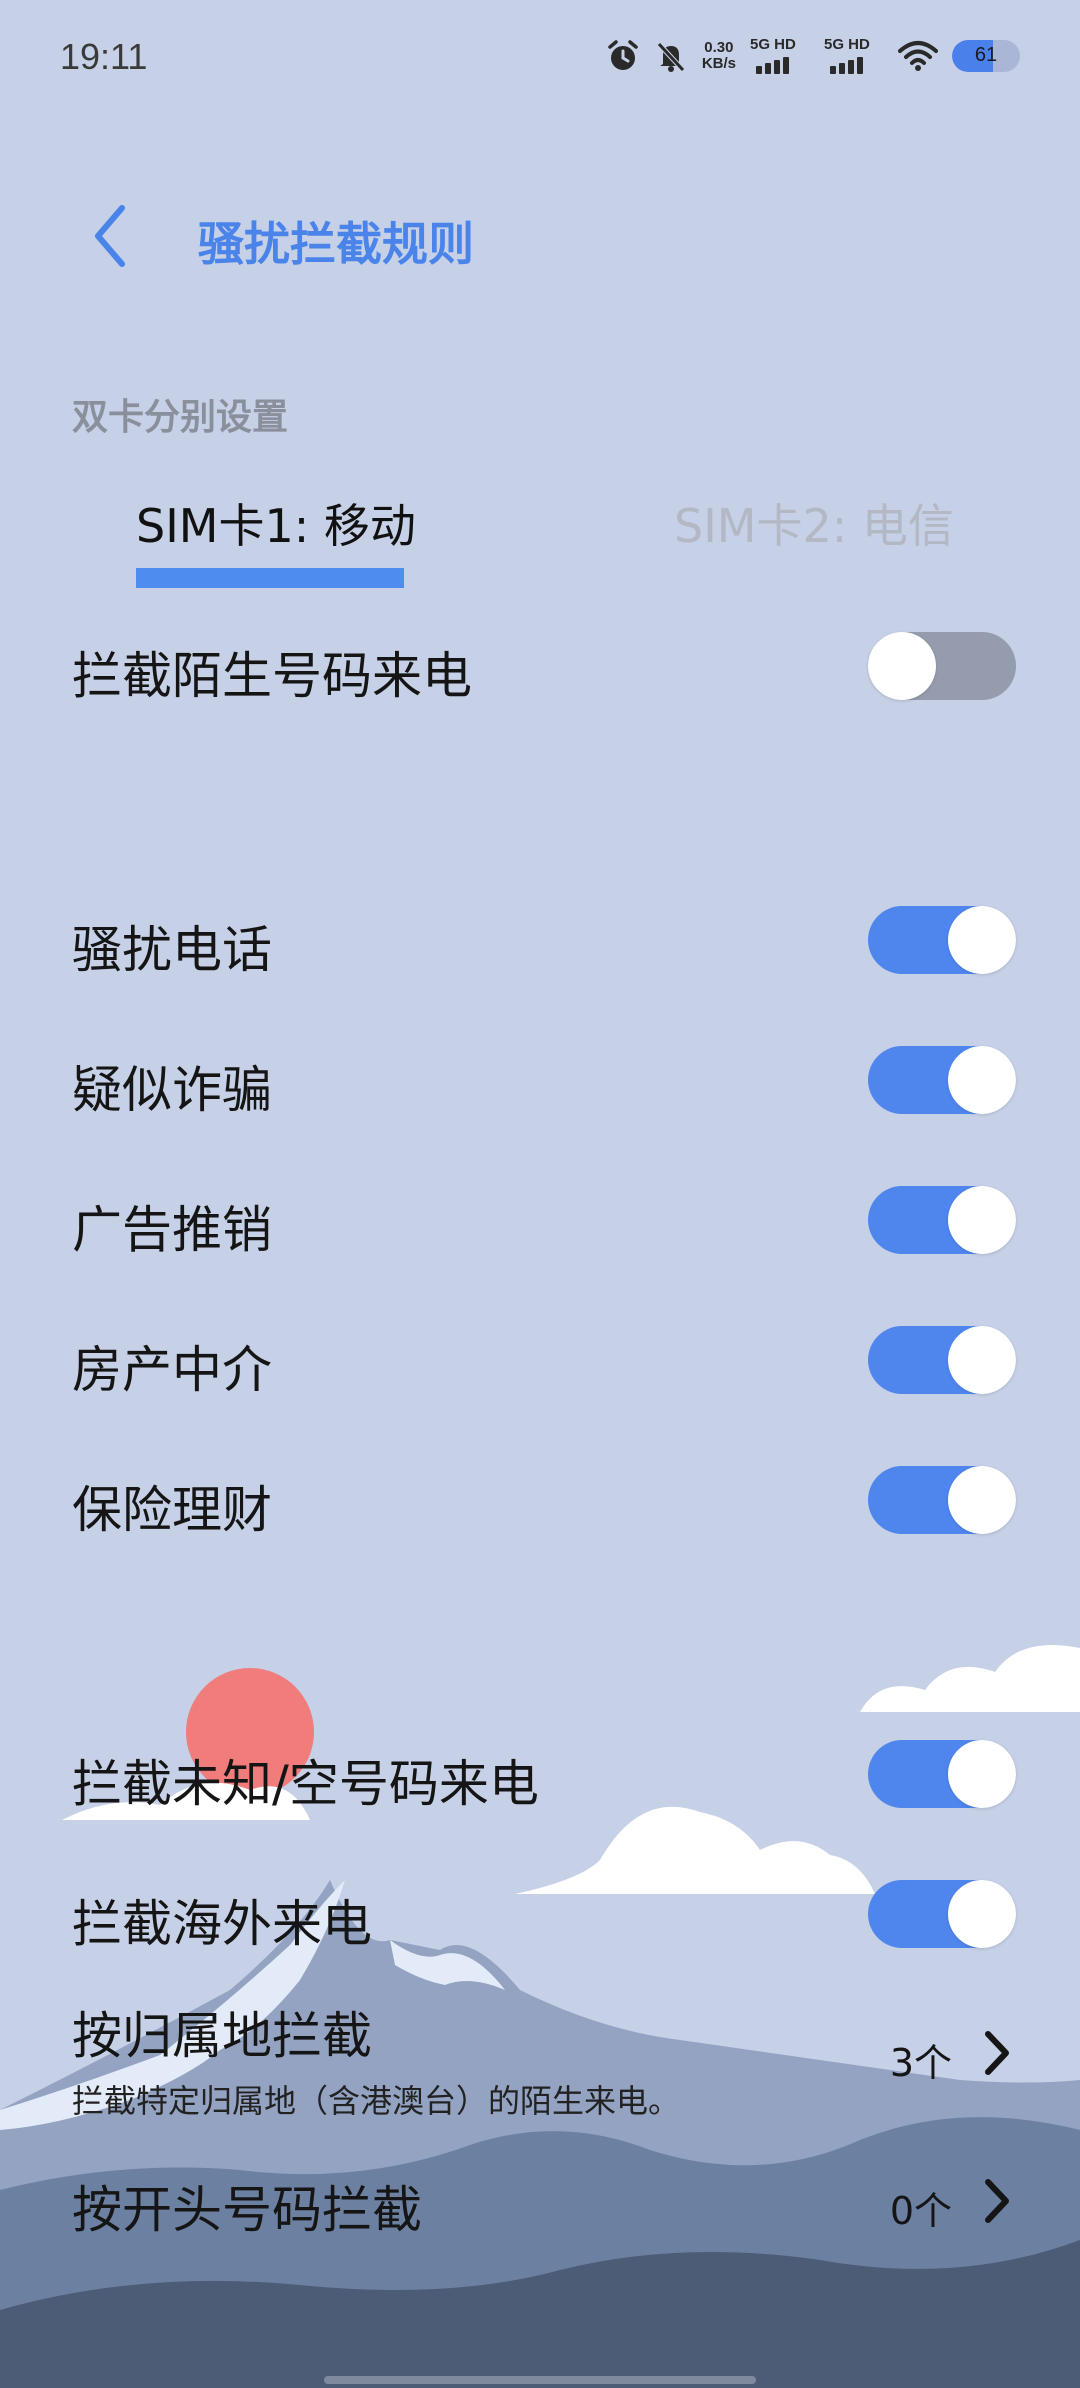  I want to click on row-block-by-prefix: 按开头号码拦截 0个, so click(540, 2202).